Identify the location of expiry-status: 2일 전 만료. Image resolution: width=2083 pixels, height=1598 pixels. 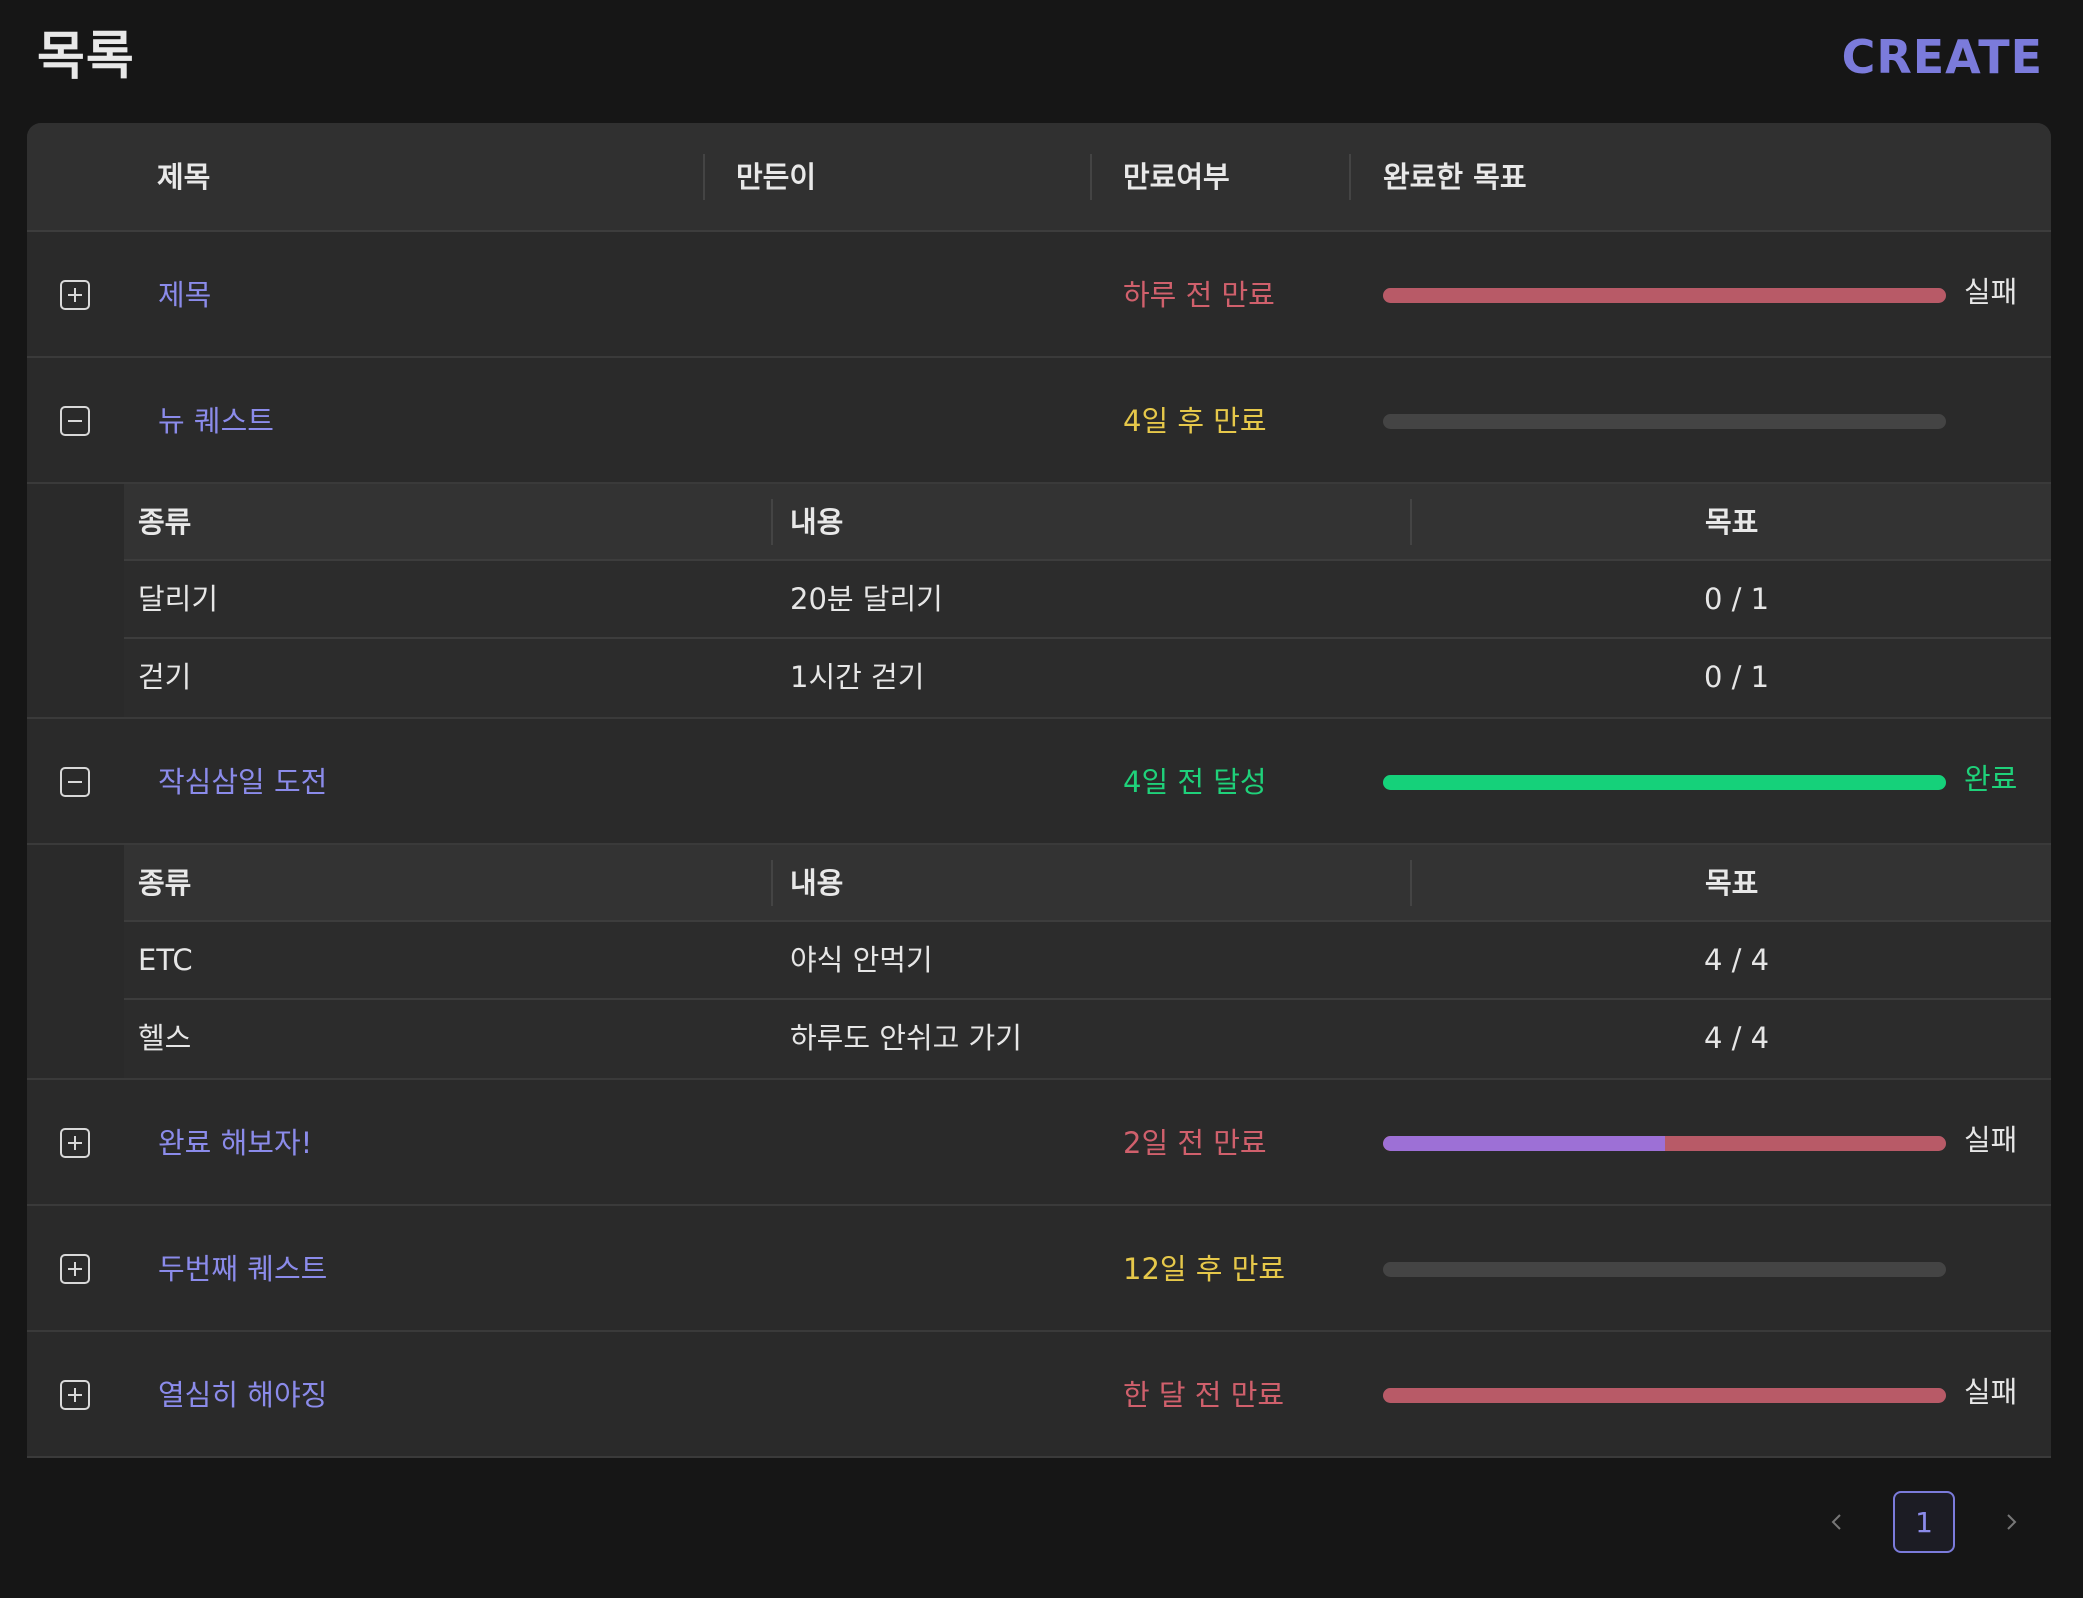
(1195, 1143).